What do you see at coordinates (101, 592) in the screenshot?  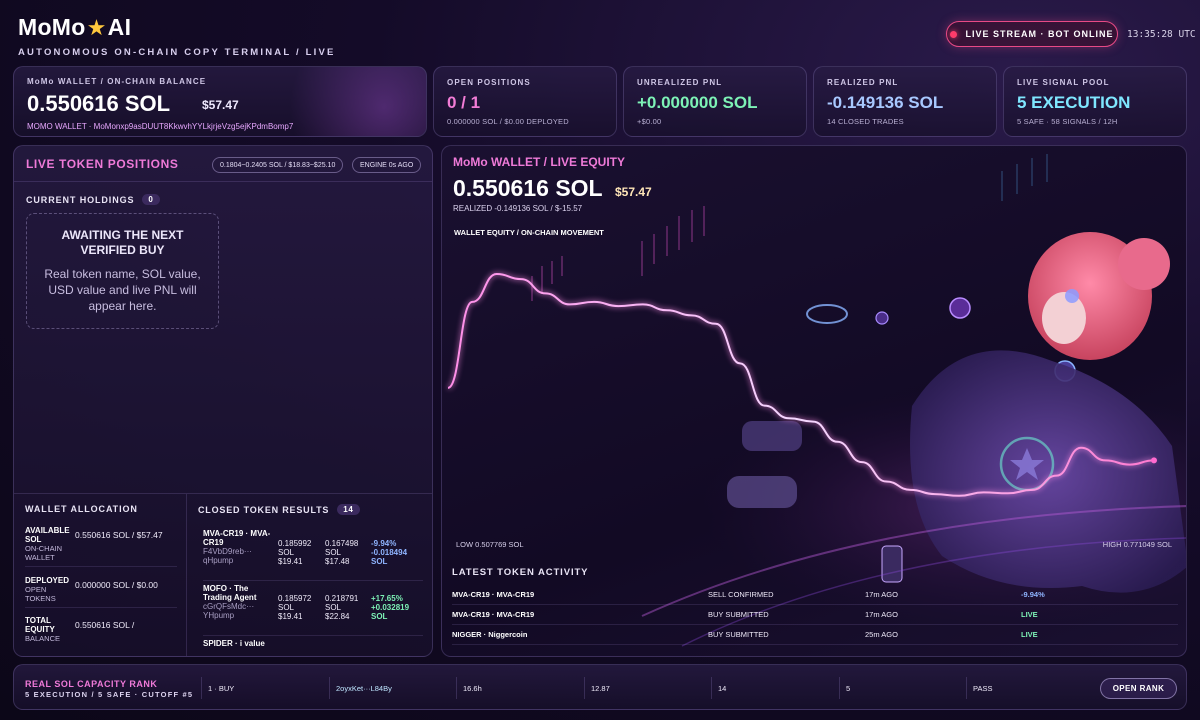 I see `allocation-row: DEPLOYED OPEN TOKENS 0.000000 SOL / $0.00` at bounding box center [101, 592].